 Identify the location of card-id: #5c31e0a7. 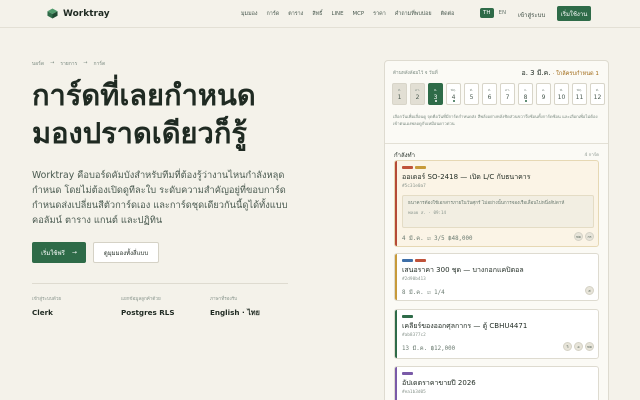
(414, 186).